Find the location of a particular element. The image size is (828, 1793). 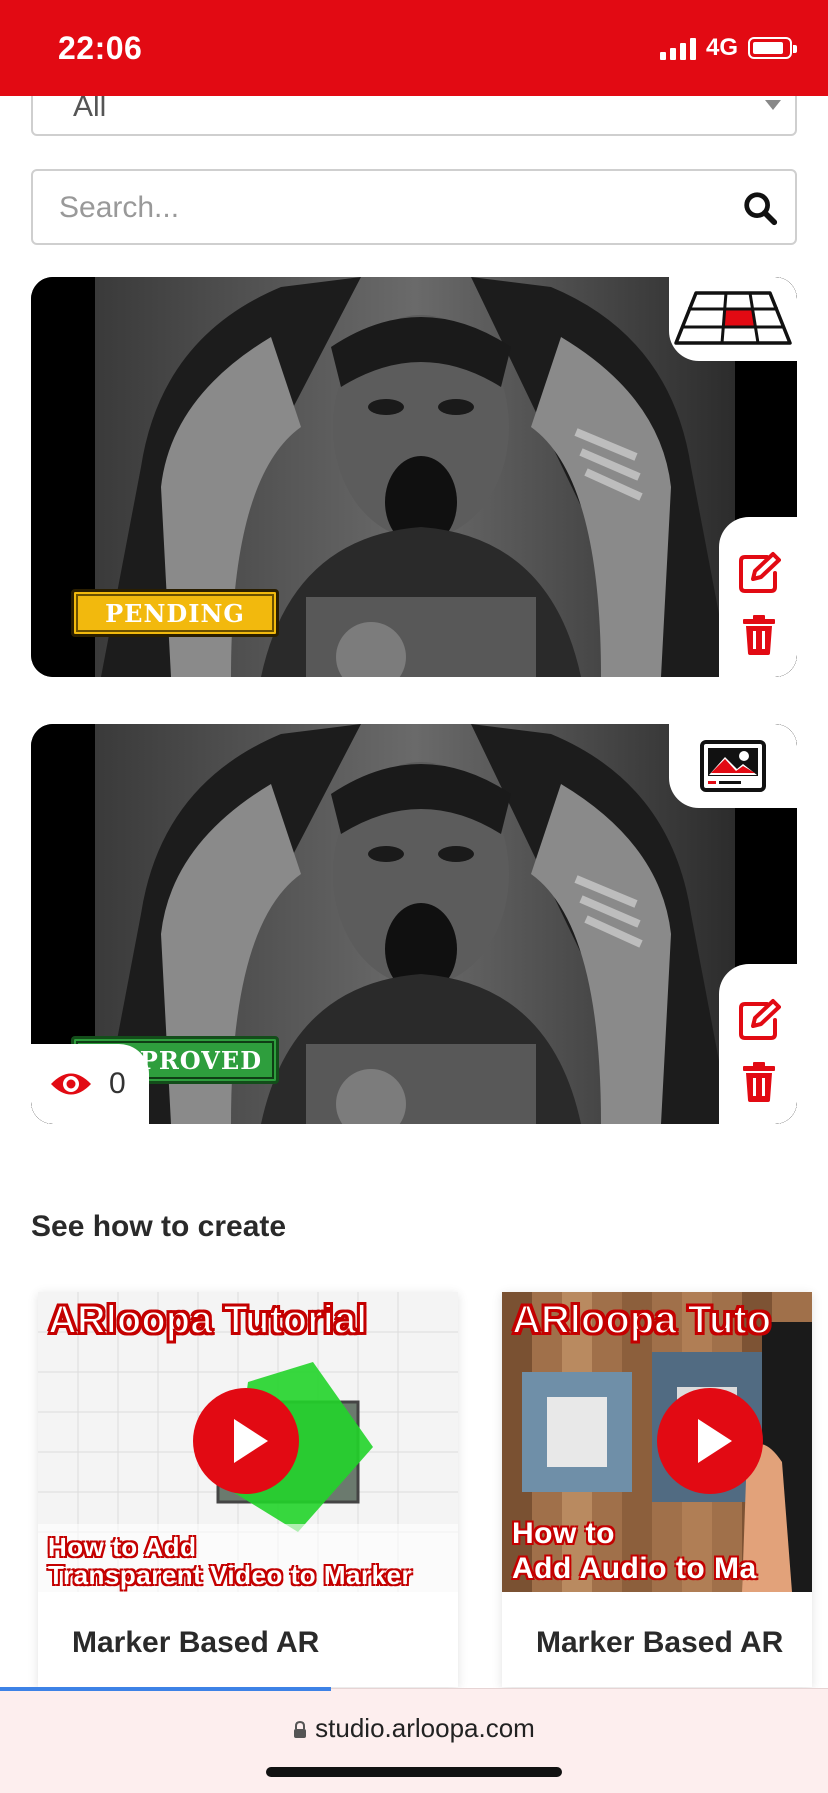

section-title: See how to create is located at coordinates (159, 1226).